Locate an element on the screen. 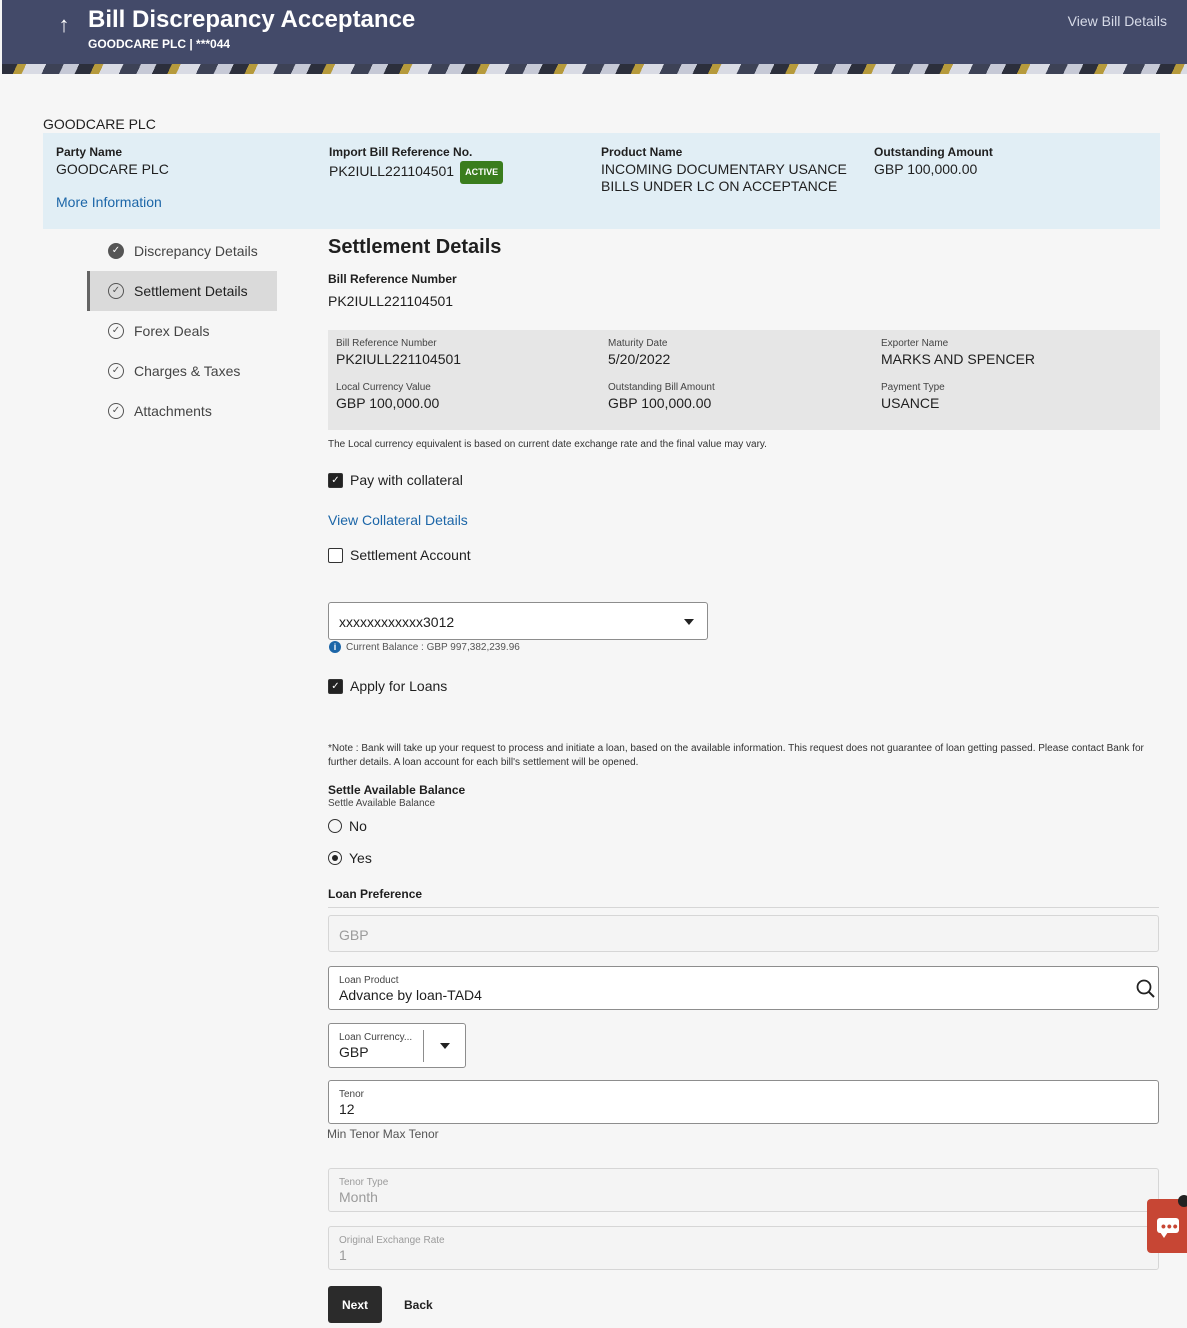 This screenshot has width=1187, height=1328. settle-balance-subtitle: Settle Available Balance is located at coordinates (382, 803).